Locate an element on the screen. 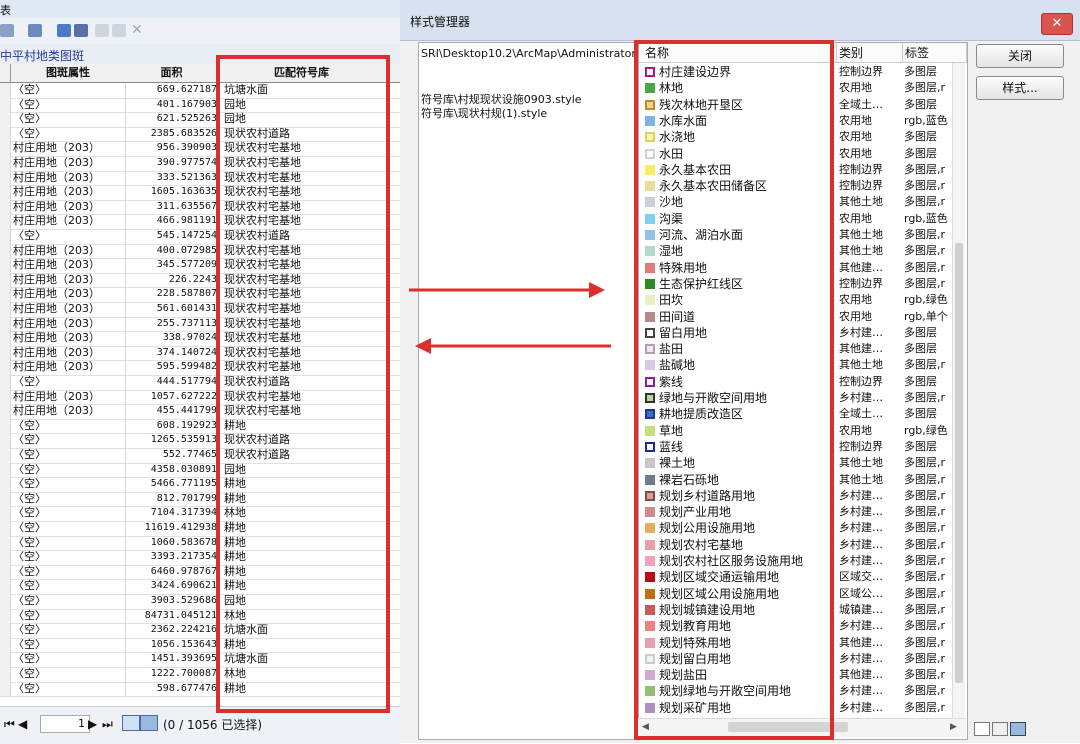 The height and width of the screenshot is (744, 1080). style-list-item: 紫线 控制边界 多图层 is located at coordinates (803, 382).